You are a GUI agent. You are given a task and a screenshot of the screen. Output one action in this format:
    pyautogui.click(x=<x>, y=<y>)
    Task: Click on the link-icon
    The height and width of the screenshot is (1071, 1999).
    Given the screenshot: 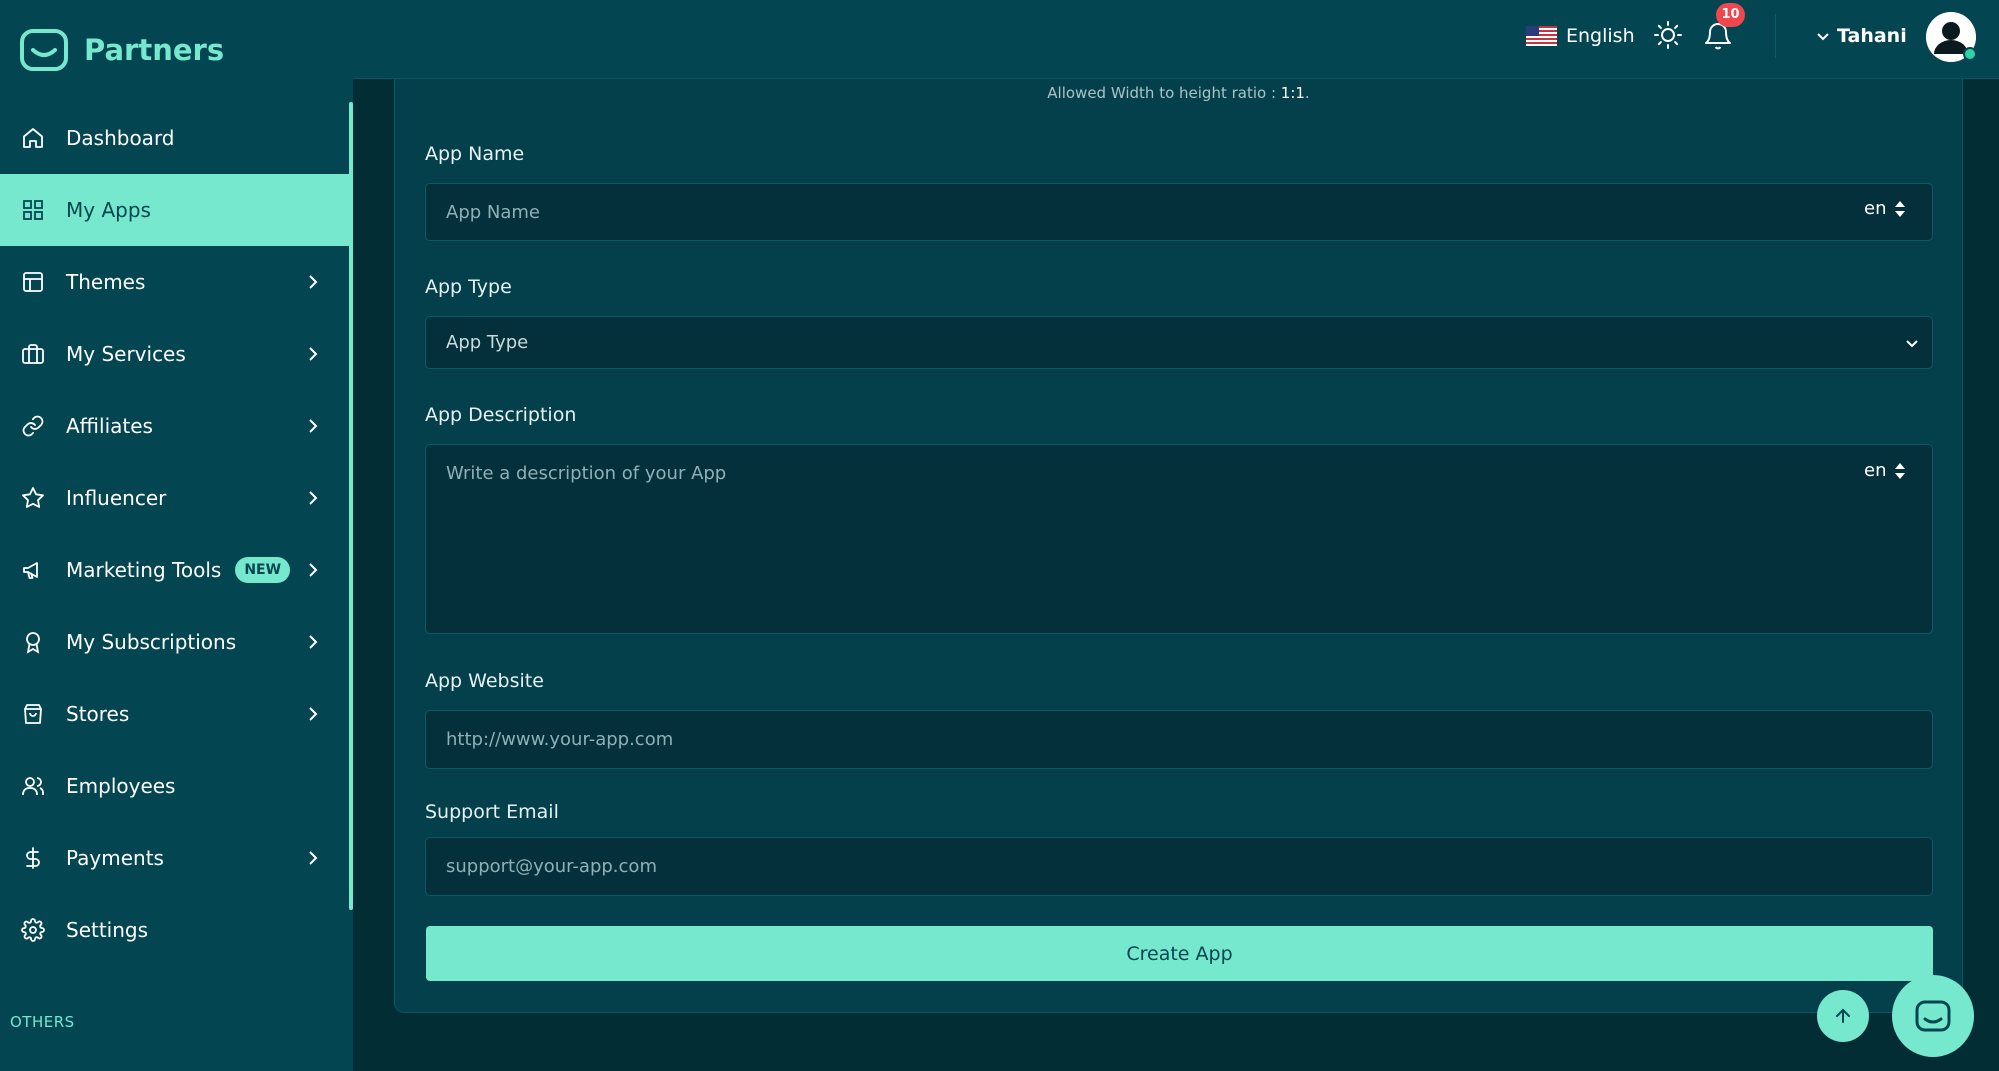 What is the action you would take?
    pyautogui.click(x=33, y=426)
    